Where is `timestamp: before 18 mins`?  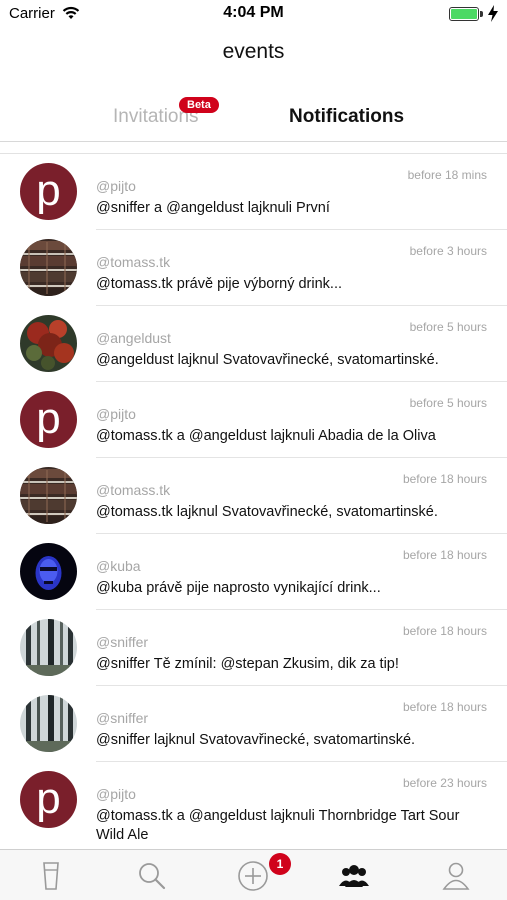
timestamp: before 18 mins is located at coordinates (447, 175).